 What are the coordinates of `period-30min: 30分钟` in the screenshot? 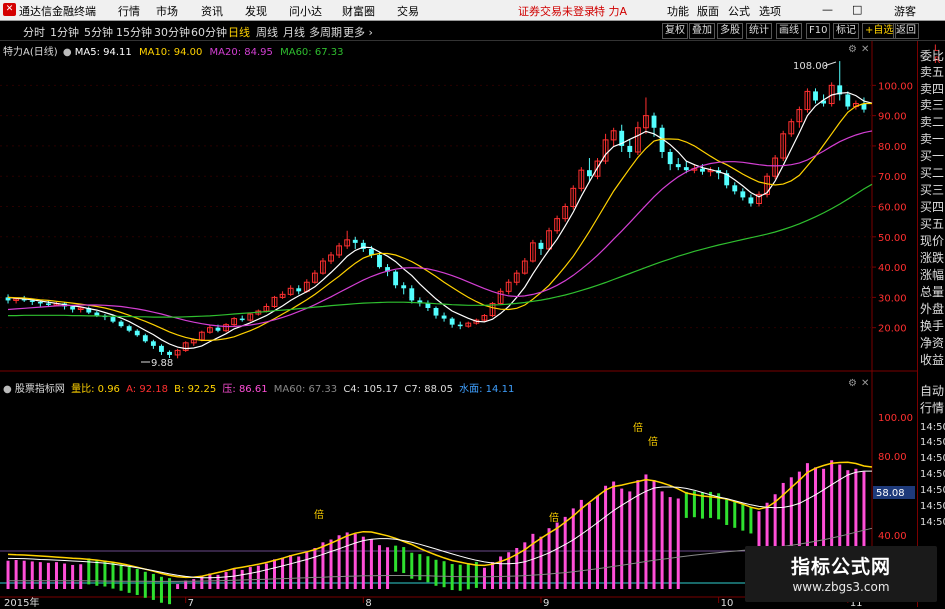 It's located at (172, 32).